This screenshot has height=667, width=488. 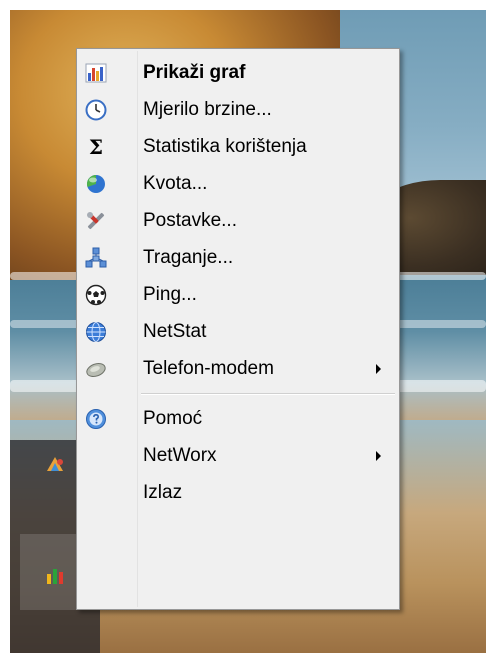 I want to click on network-trace-icon, so click(x=96, y=258).